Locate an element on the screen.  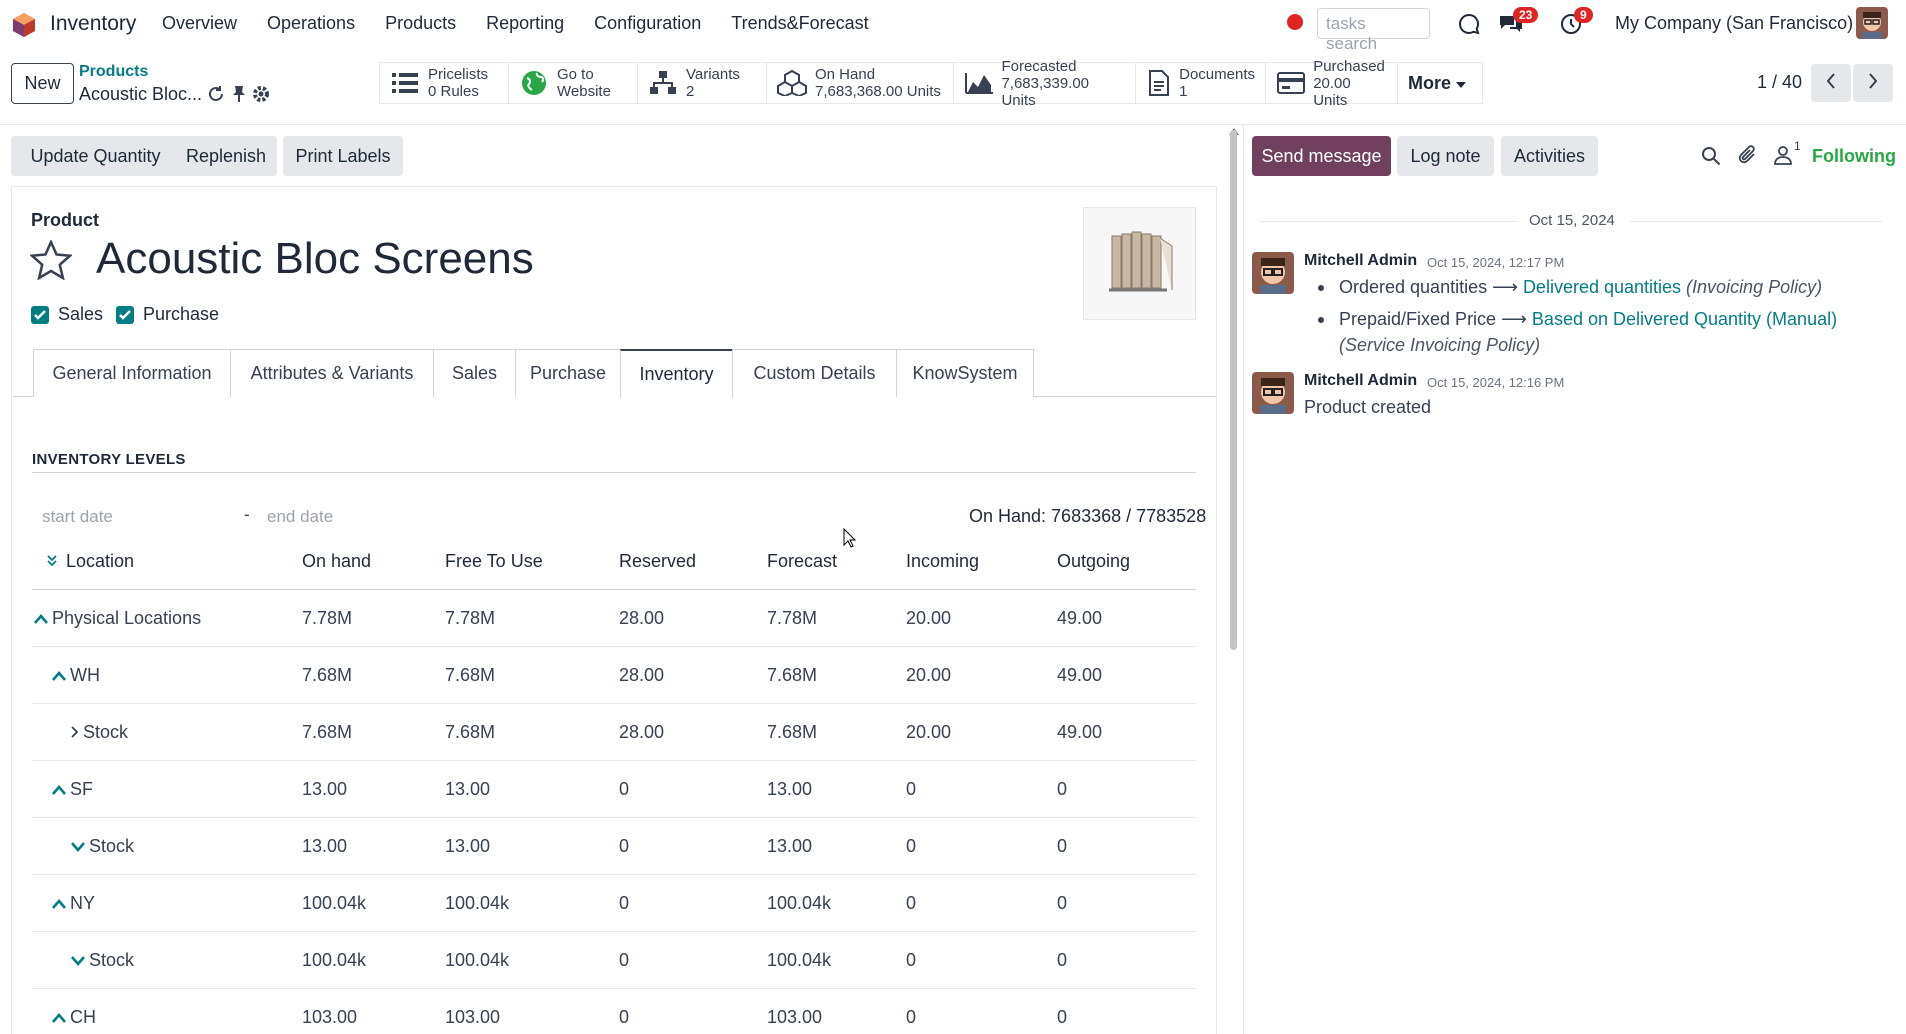
smart-button-variants: Variants 2 is located at coordinates (702, 83).